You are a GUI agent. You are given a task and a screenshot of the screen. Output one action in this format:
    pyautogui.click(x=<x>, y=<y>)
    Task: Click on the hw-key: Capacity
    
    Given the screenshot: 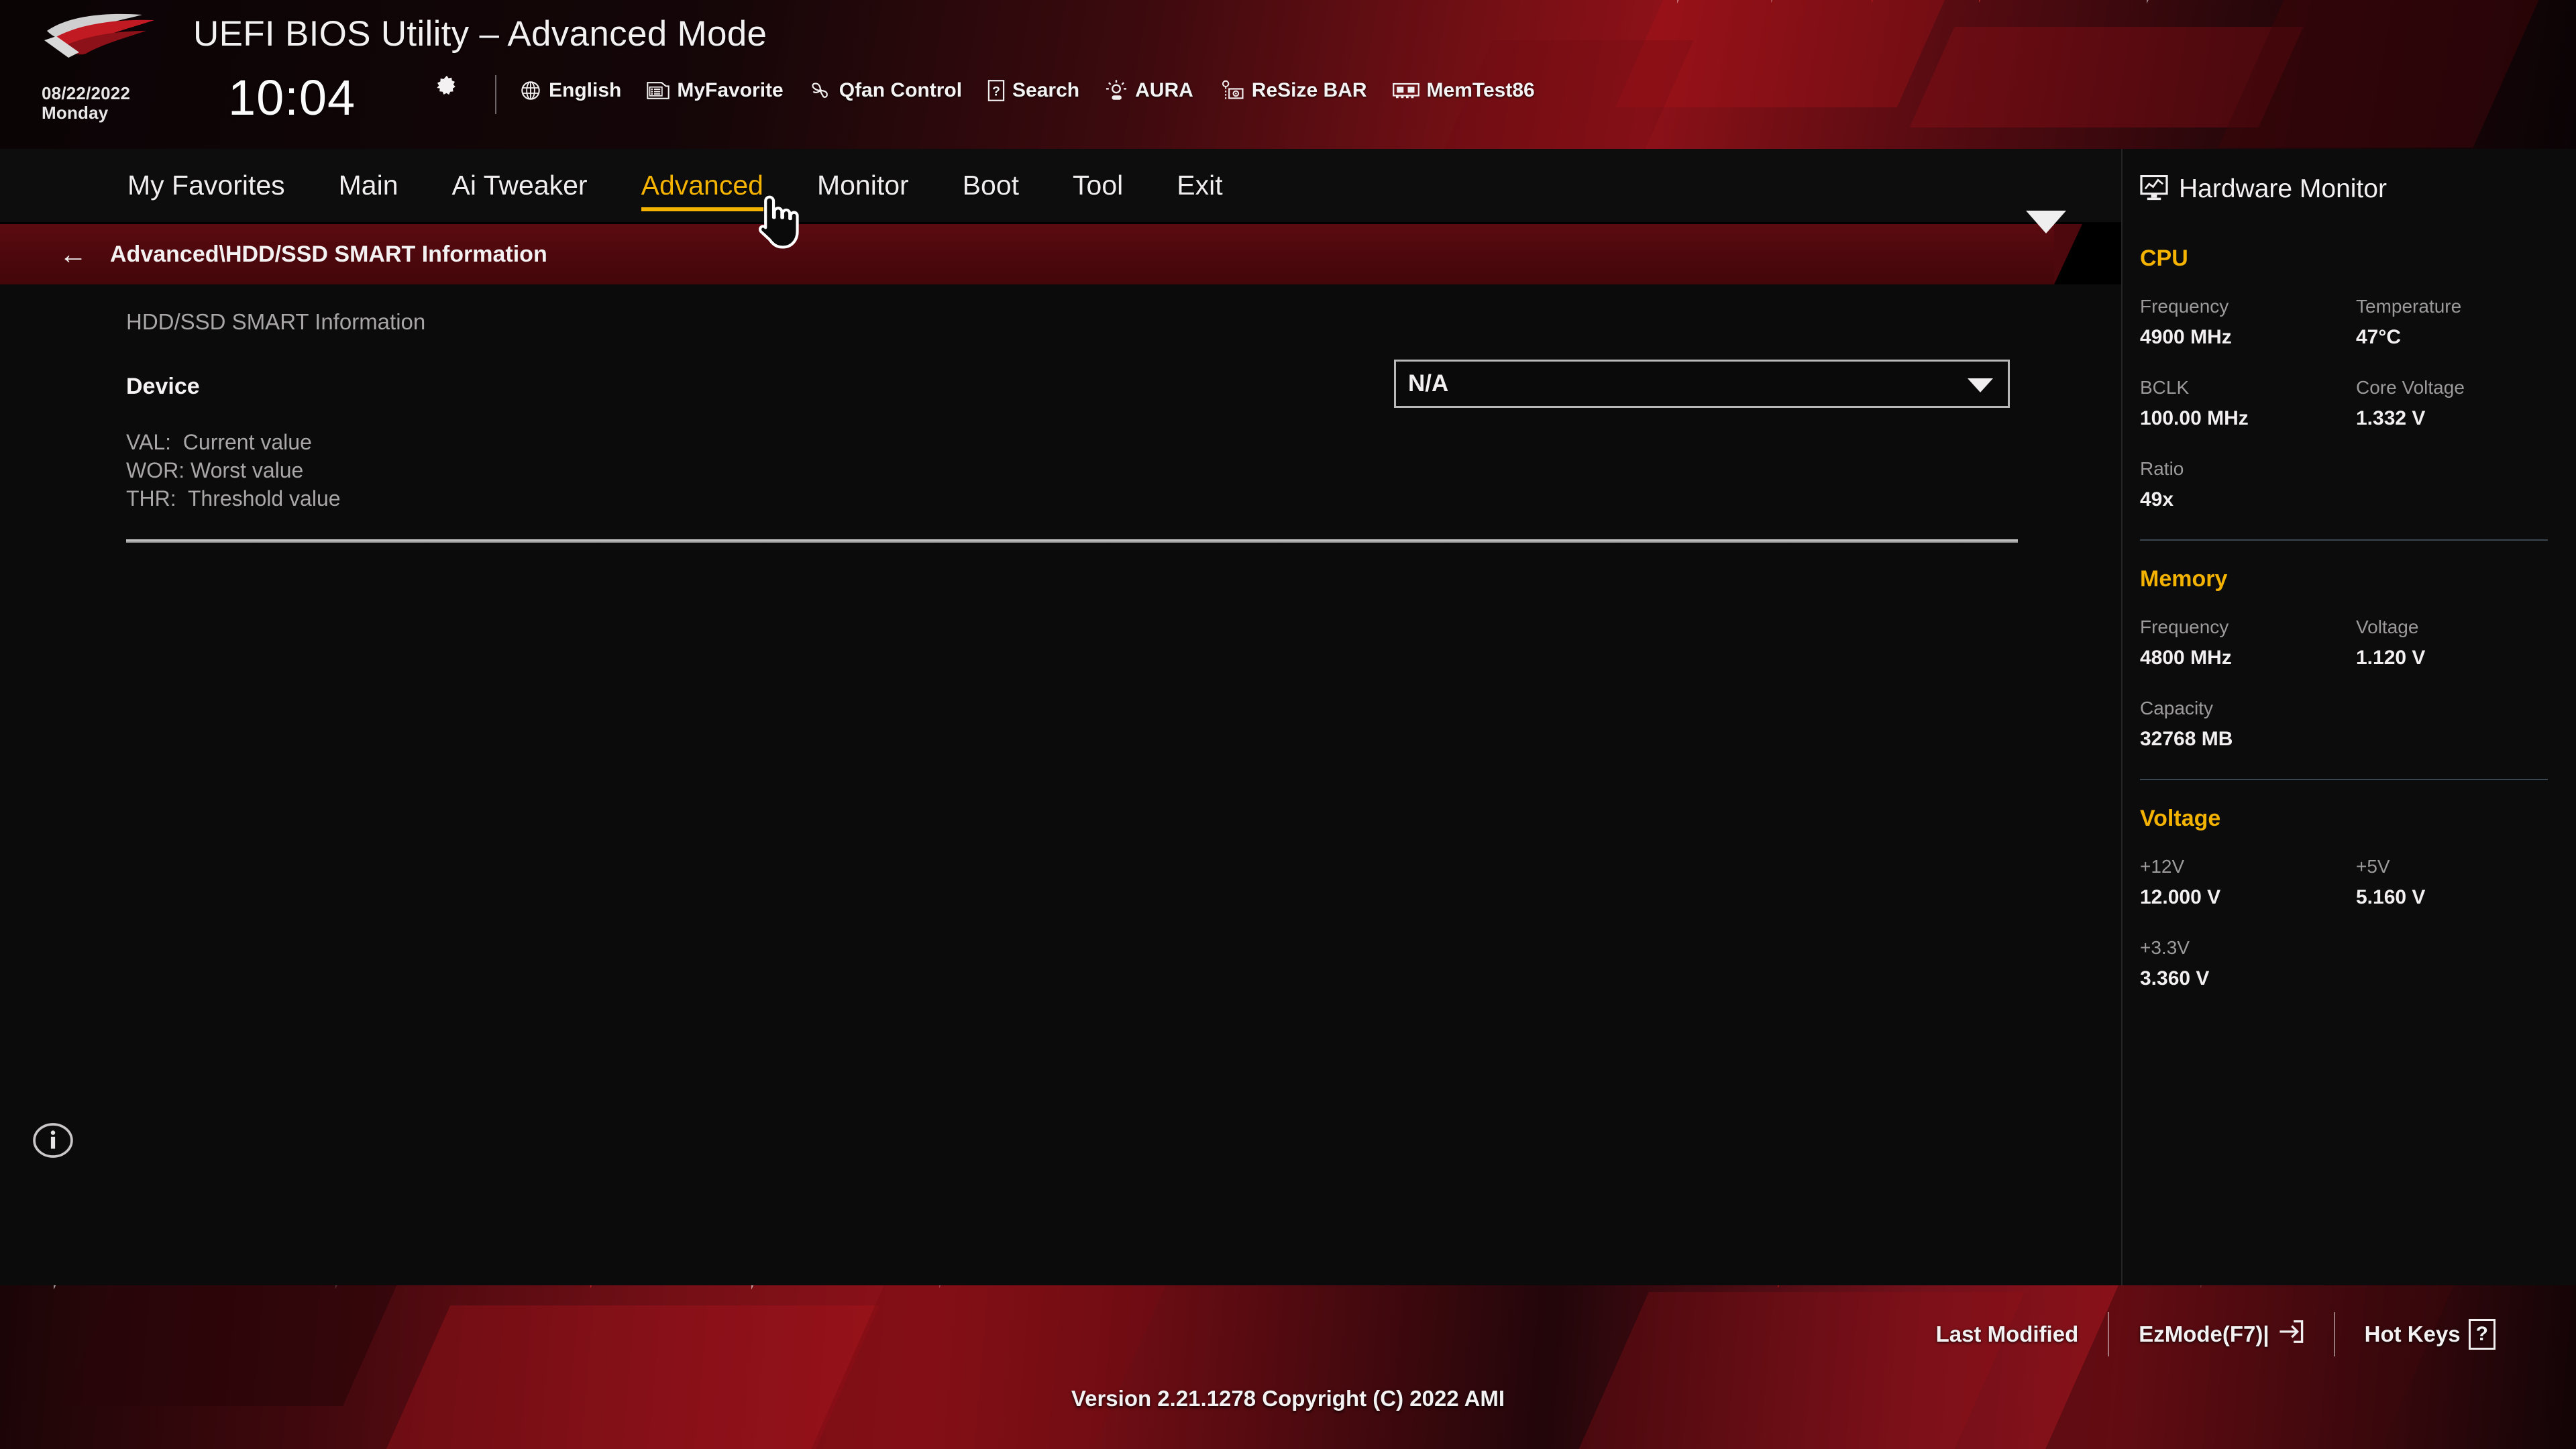 What is the action you would take?
    pyautogui.click(x=2176, y=708)
    